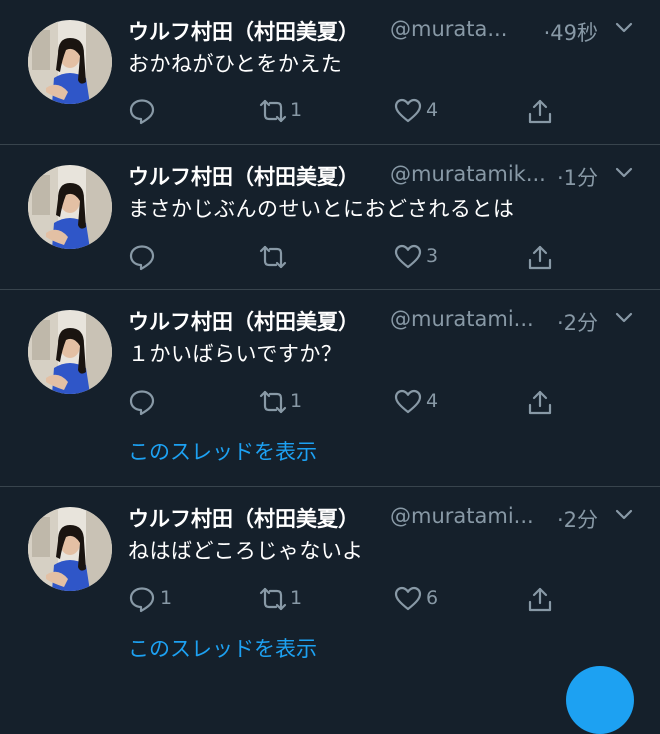  Describe the element at coordinates (571, 32) in the screenshot. I see `timestamp: ·49秒` at that location.